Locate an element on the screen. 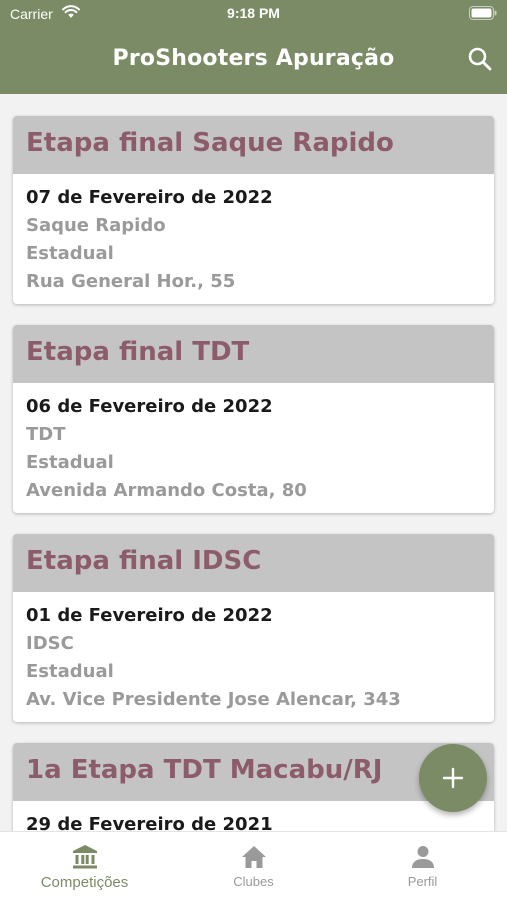 Image resolution: width=507 pixels, height=900 pixels. status-bar: Carrier 9:18 PM is located at coordinates (253, 15).